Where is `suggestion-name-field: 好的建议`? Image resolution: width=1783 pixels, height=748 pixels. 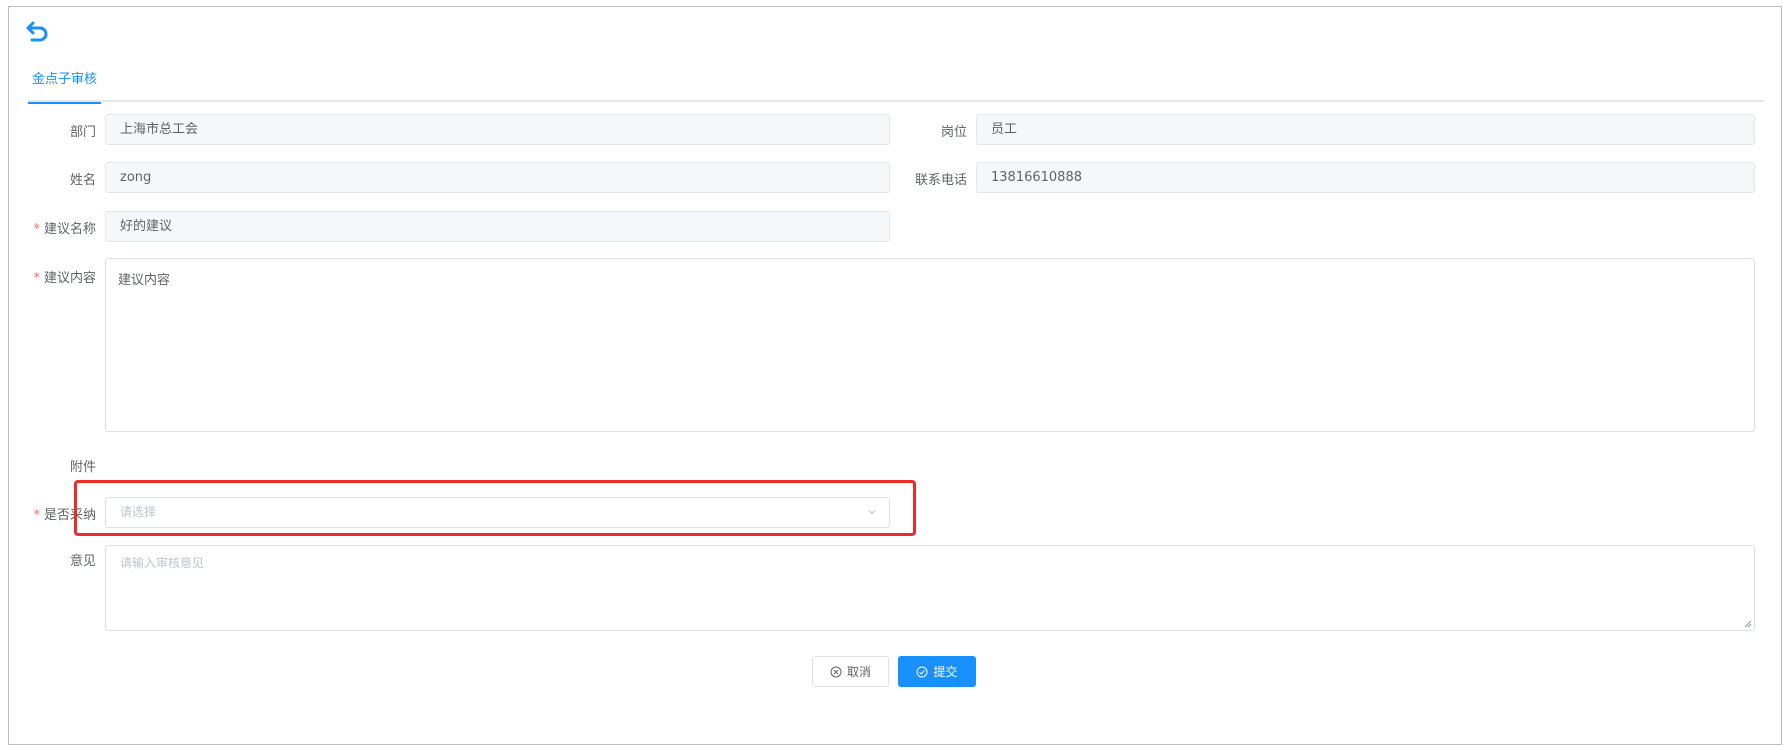 suggestion-name-field: 好的建议 is located at coordinates (497, 226).